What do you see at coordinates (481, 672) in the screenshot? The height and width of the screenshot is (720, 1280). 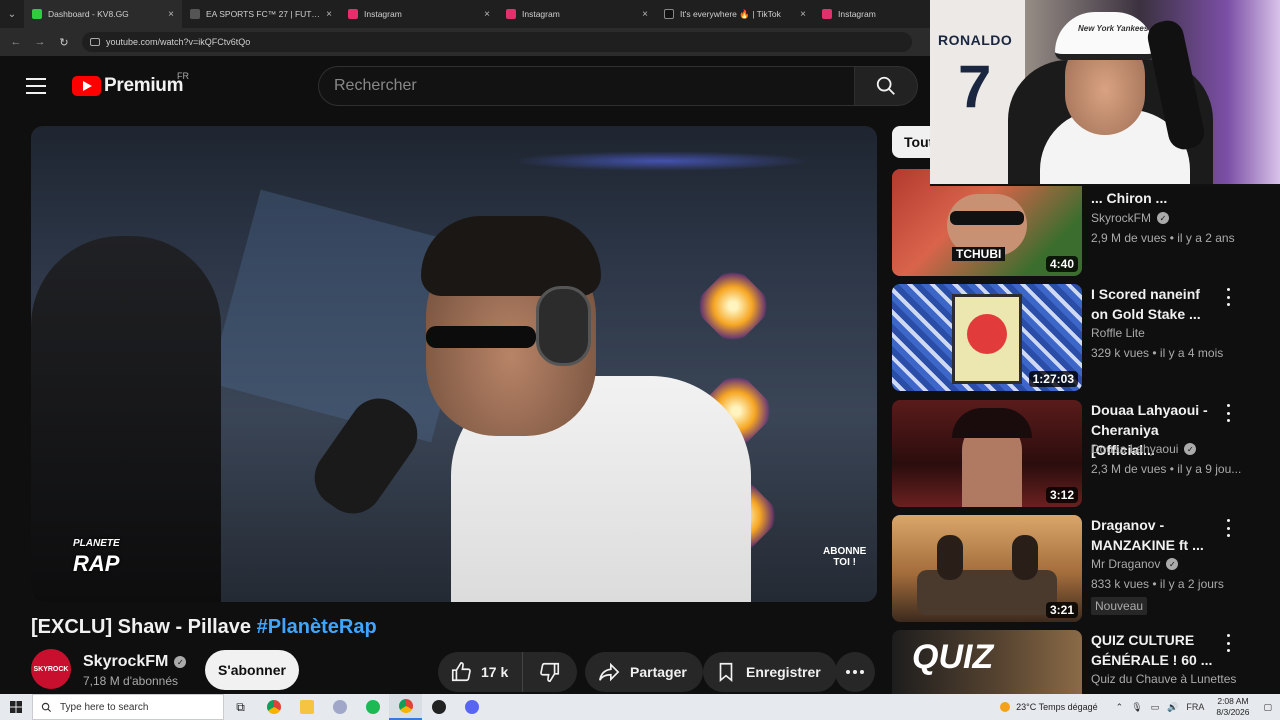 I see `like-button: 17 k` at bounding box center [481, 672].